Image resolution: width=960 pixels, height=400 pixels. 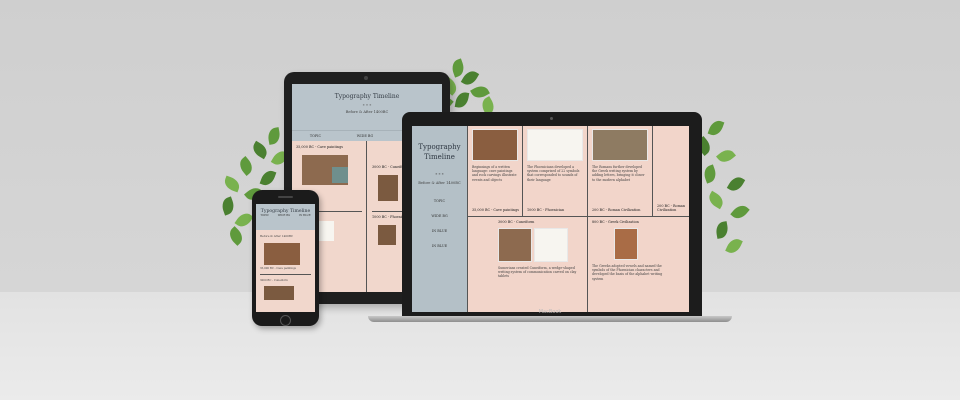 I want to click on phone-speaker, so click(x=285, y=197).